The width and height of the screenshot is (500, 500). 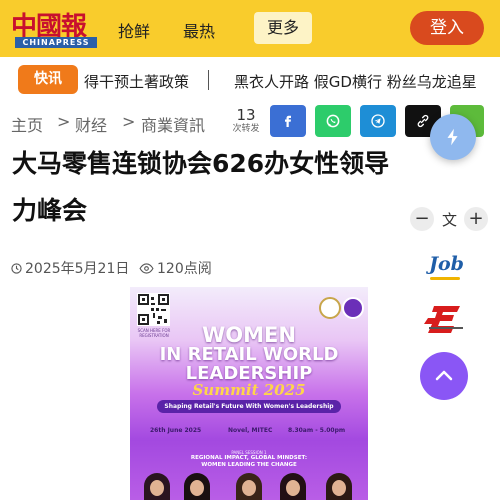 I want to click on organizer-logo, so click(x=330, y=308).